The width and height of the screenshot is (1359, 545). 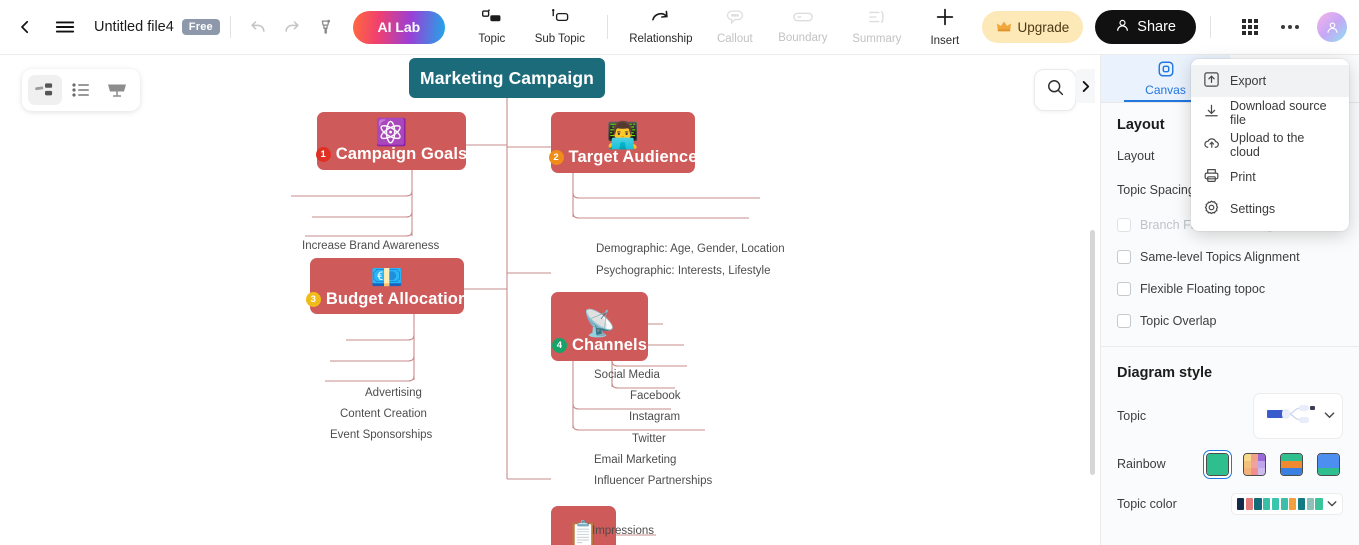 I want to click on plan-badge: Free, so click(x=200, y=27).